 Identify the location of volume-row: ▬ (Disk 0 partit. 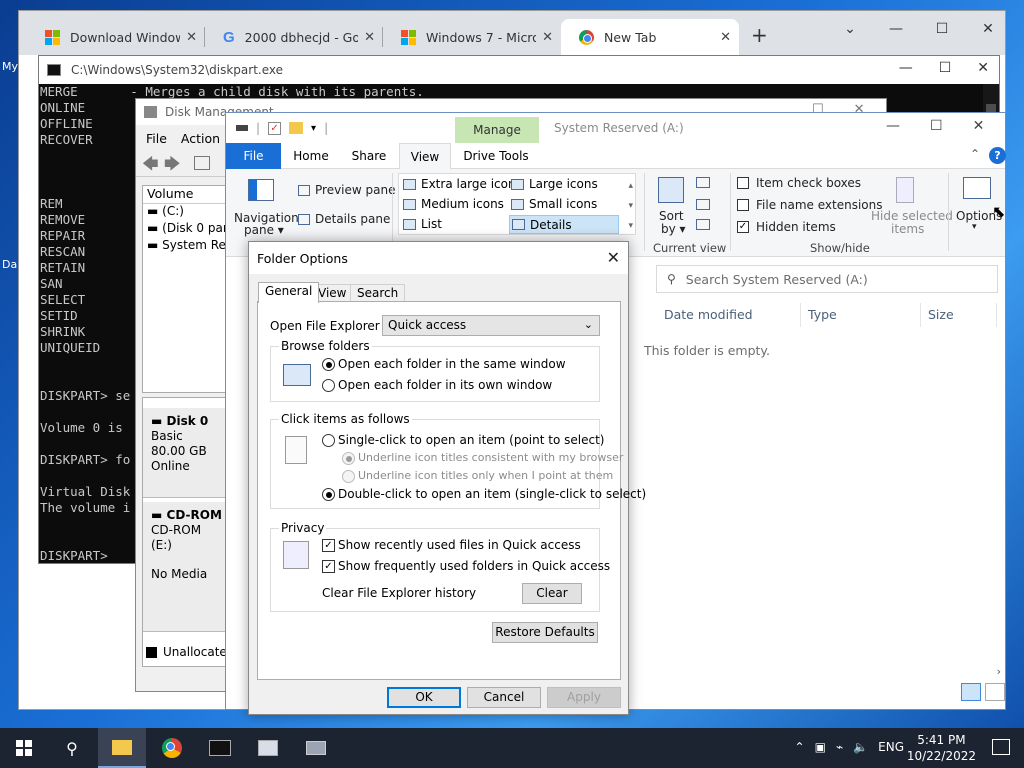
(185, 229).